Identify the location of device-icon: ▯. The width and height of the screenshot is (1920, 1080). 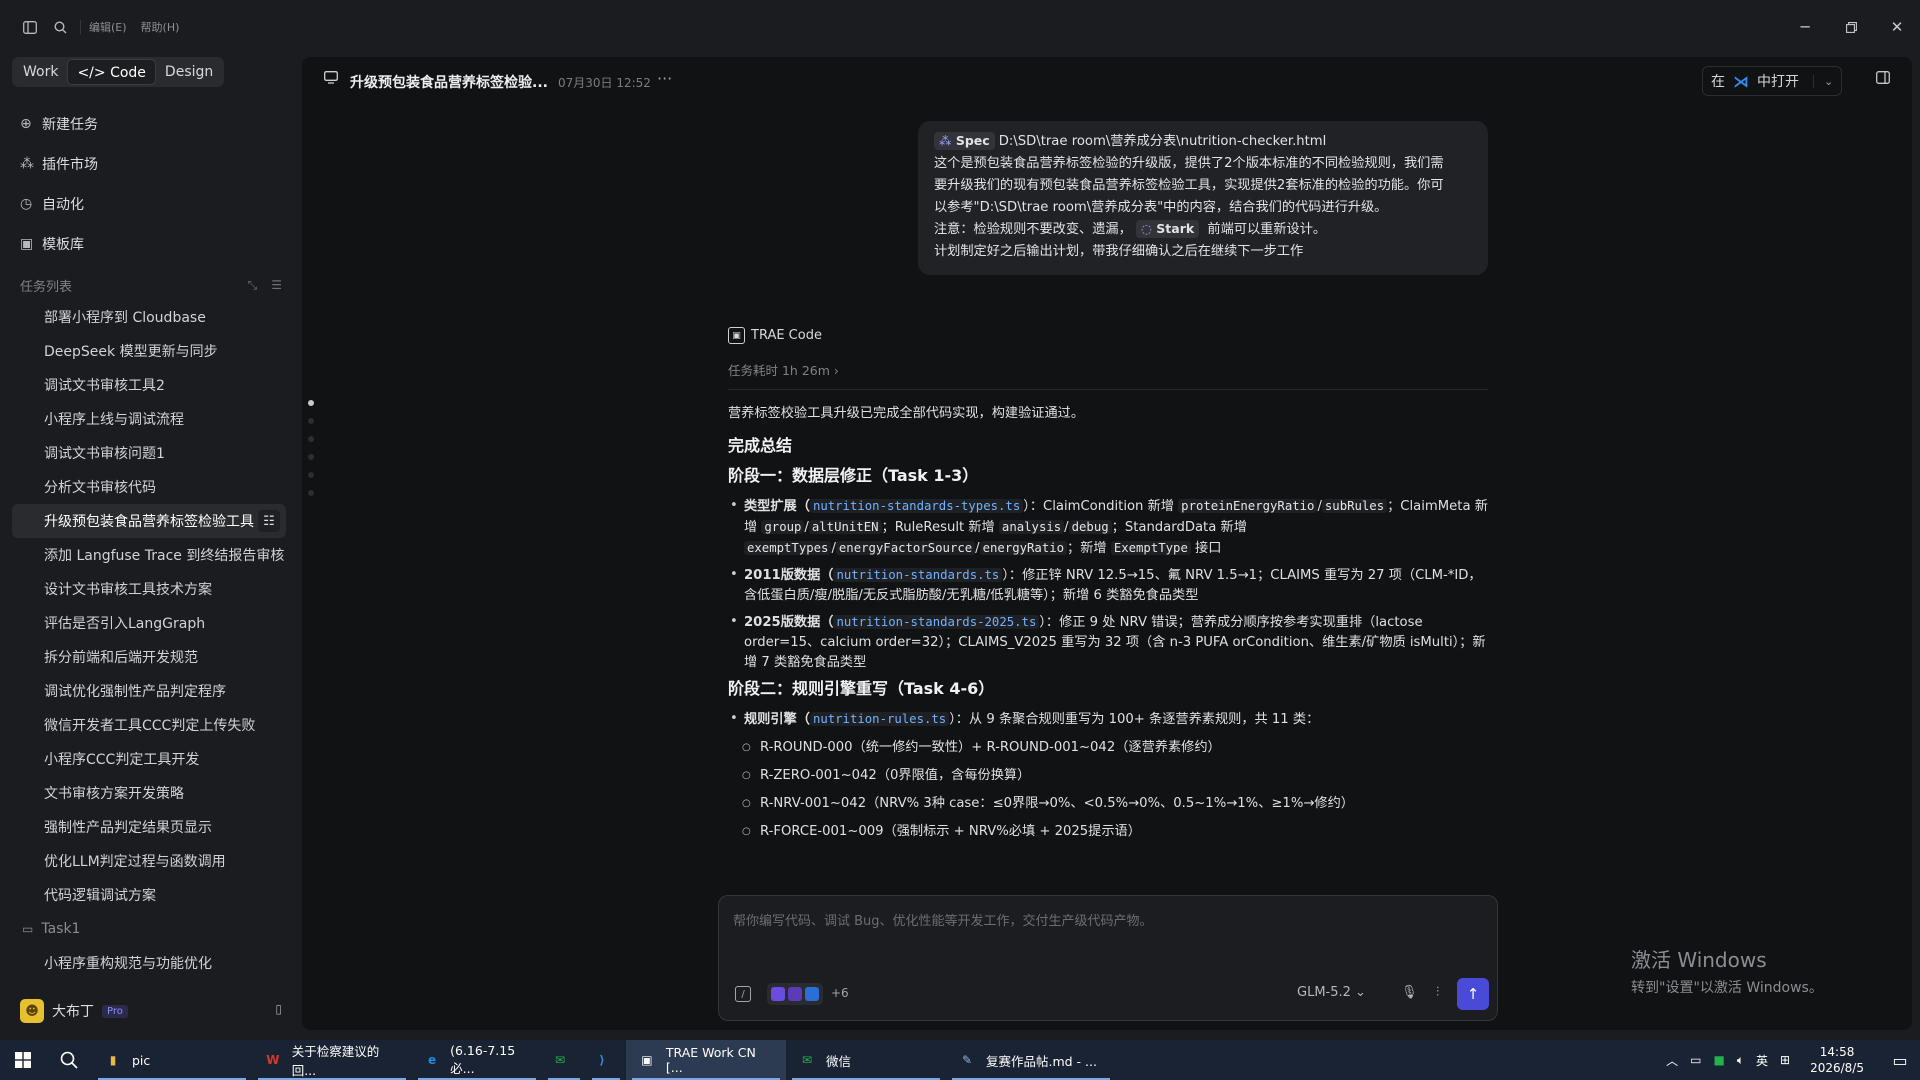
(278, 1009).